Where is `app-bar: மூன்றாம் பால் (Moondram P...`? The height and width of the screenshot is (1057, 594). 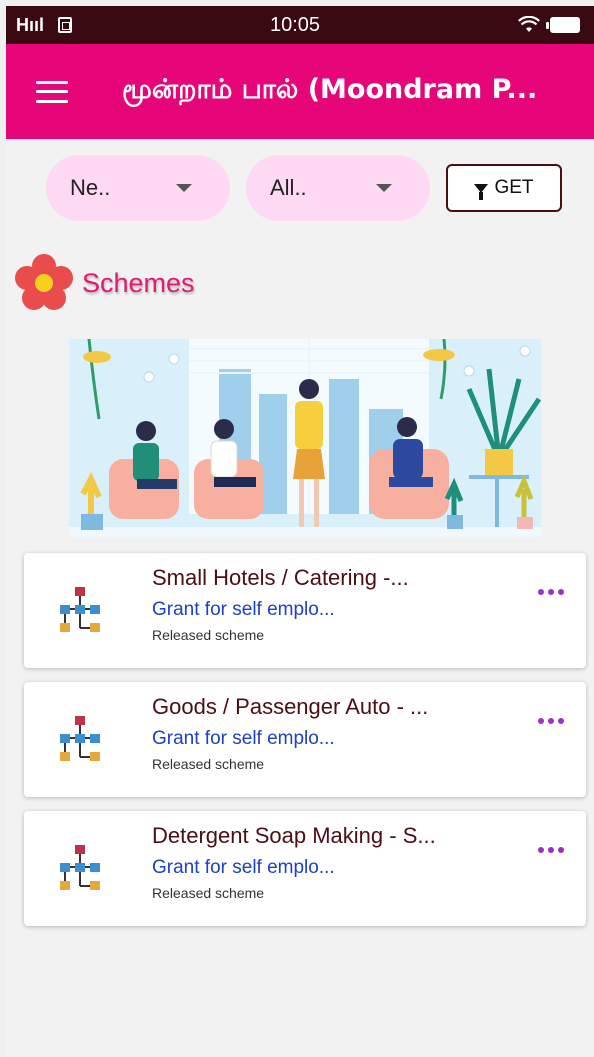
app-bar: மூன்றாம் பால் (Moondram P... is located at coordinates (300, 91).